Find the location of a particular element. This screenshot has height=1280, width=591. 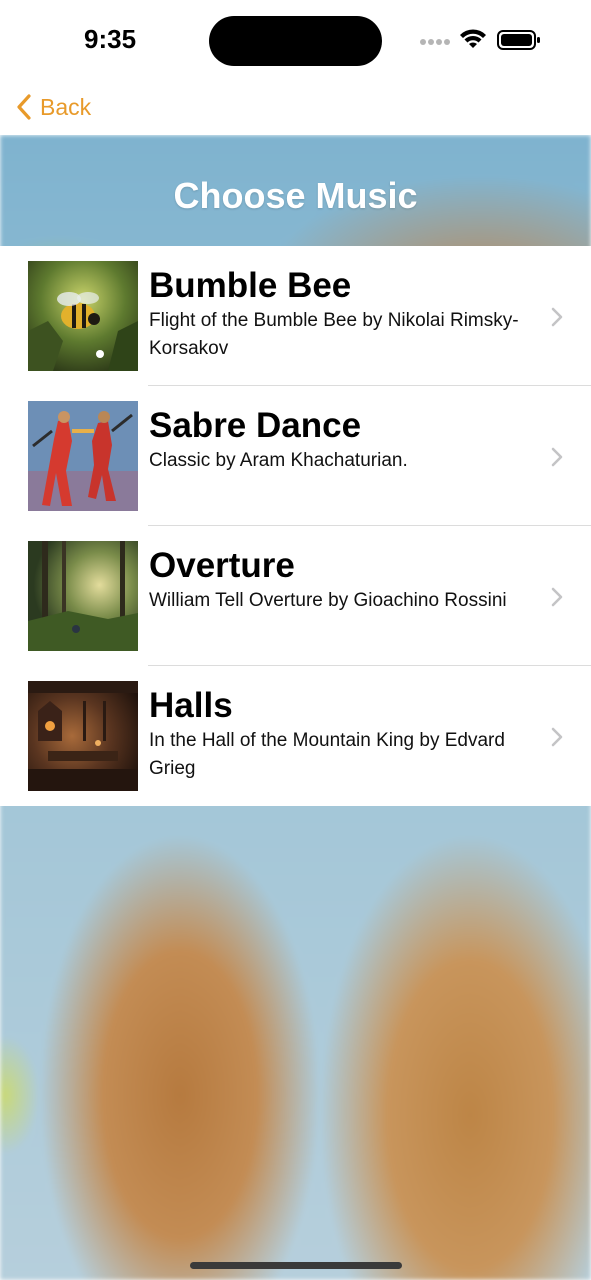

thumbnail-overture is located at coordinates (83, 596).